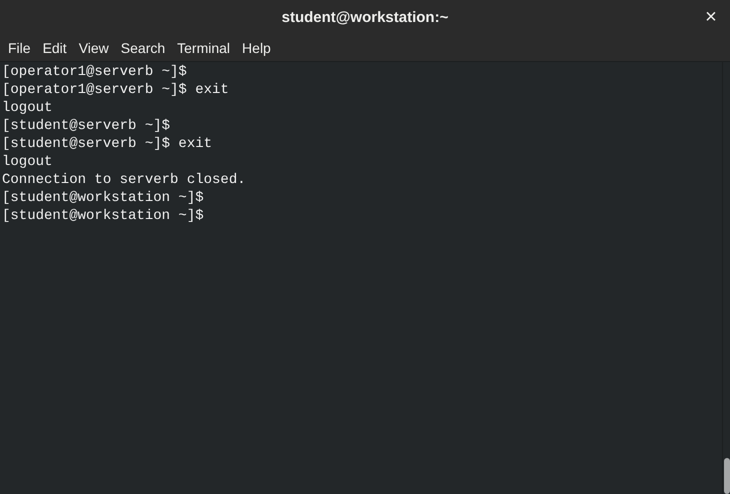  I want to click on menu-item: File, so click(19, 48).